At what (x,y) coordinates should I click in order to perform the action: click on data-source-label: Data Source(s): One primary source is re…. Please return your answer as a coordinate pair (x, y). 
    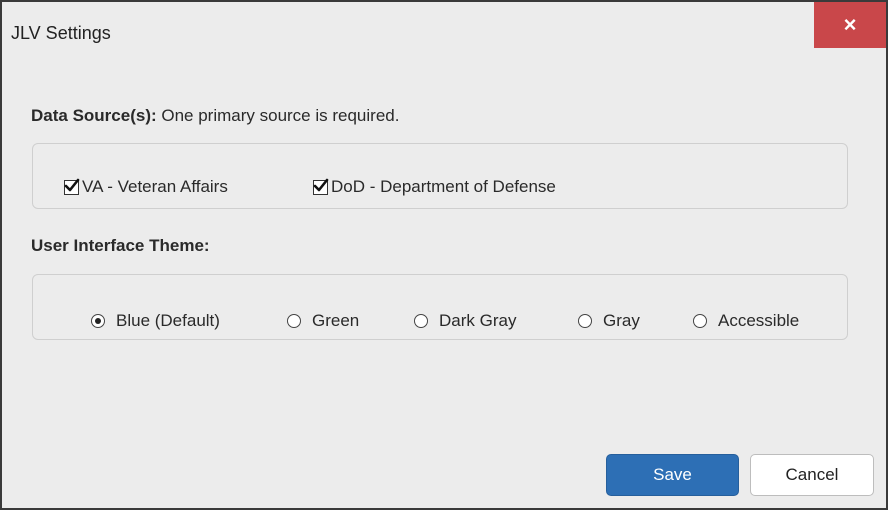
    Looking at the image, I should click on (215, 116).